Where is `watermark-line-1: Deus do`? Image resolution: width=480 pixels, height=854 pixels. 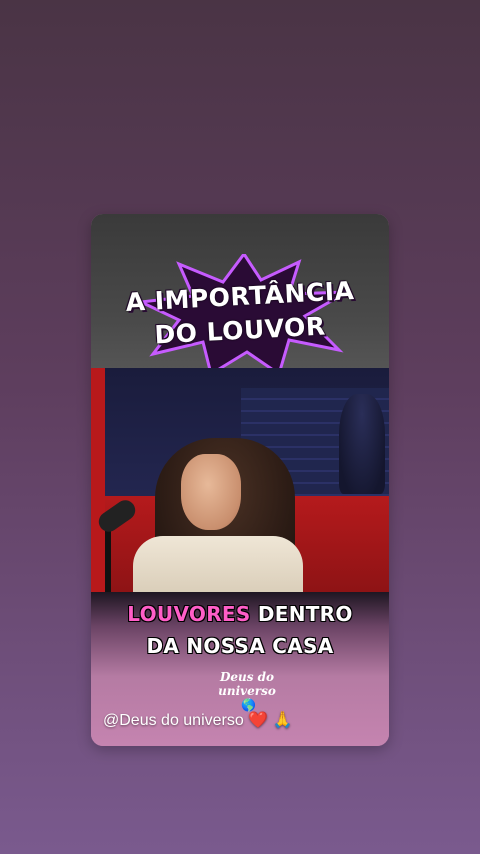 watermark-line-1: Deus do is located at coordinates (247, 677).